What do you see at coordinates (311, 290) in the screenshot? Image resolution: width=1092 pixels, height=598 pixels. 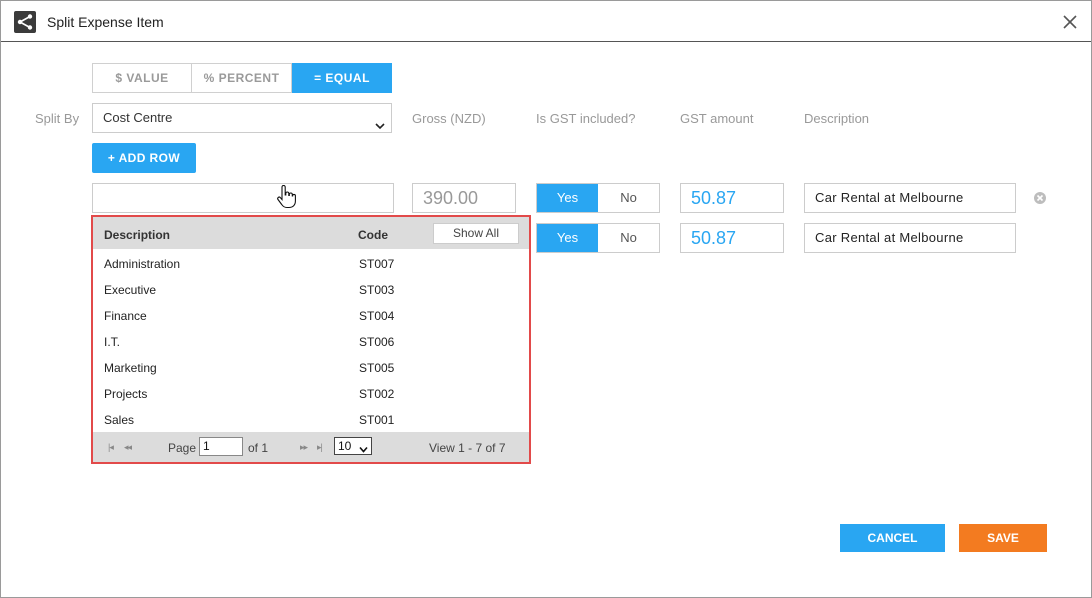 I see `lookup-row: Executive ST003` at bounding box center [311, 290].